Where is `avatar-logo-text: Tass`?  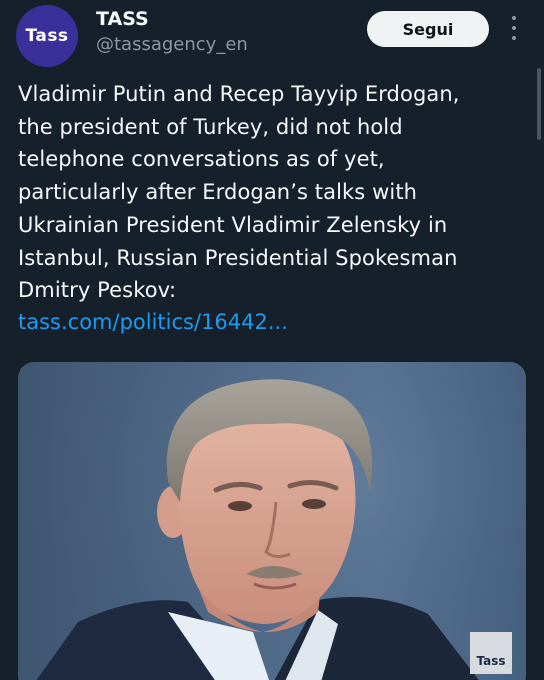
avatar-logo-text: Tass is located at coordinates (47, 36).